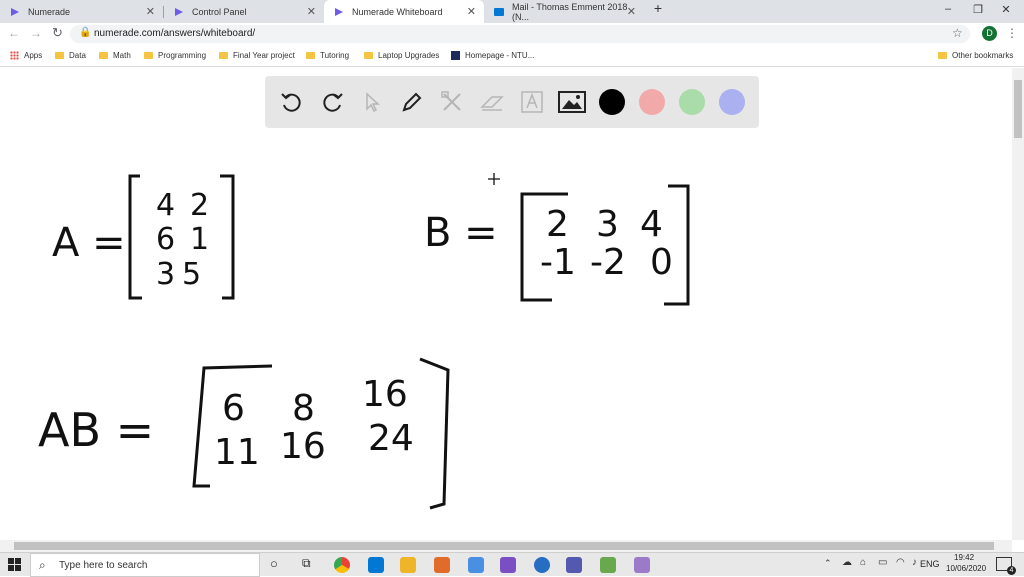 This screenshot has height=577, width=1024. Describe the element at coordinates (508, 565) in the screenshot. I see `visual-studio-icon` at that location.